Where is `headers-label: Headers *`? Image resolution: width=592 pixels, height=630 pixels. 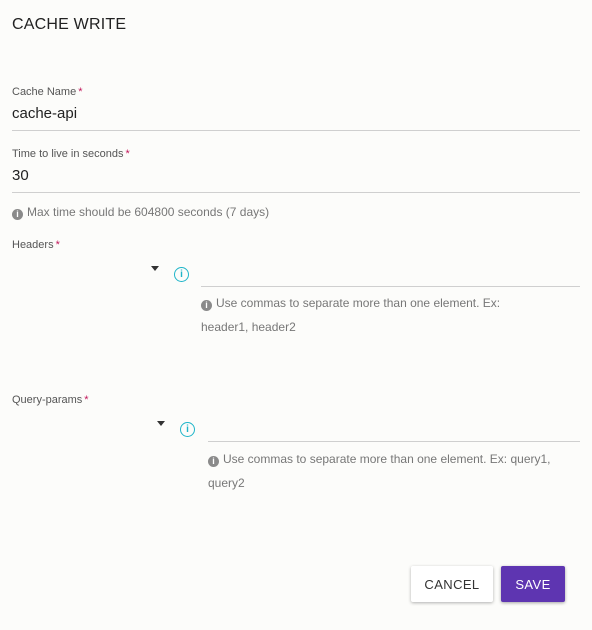 headers-label: Headers * is located at coordinates (36, 245).